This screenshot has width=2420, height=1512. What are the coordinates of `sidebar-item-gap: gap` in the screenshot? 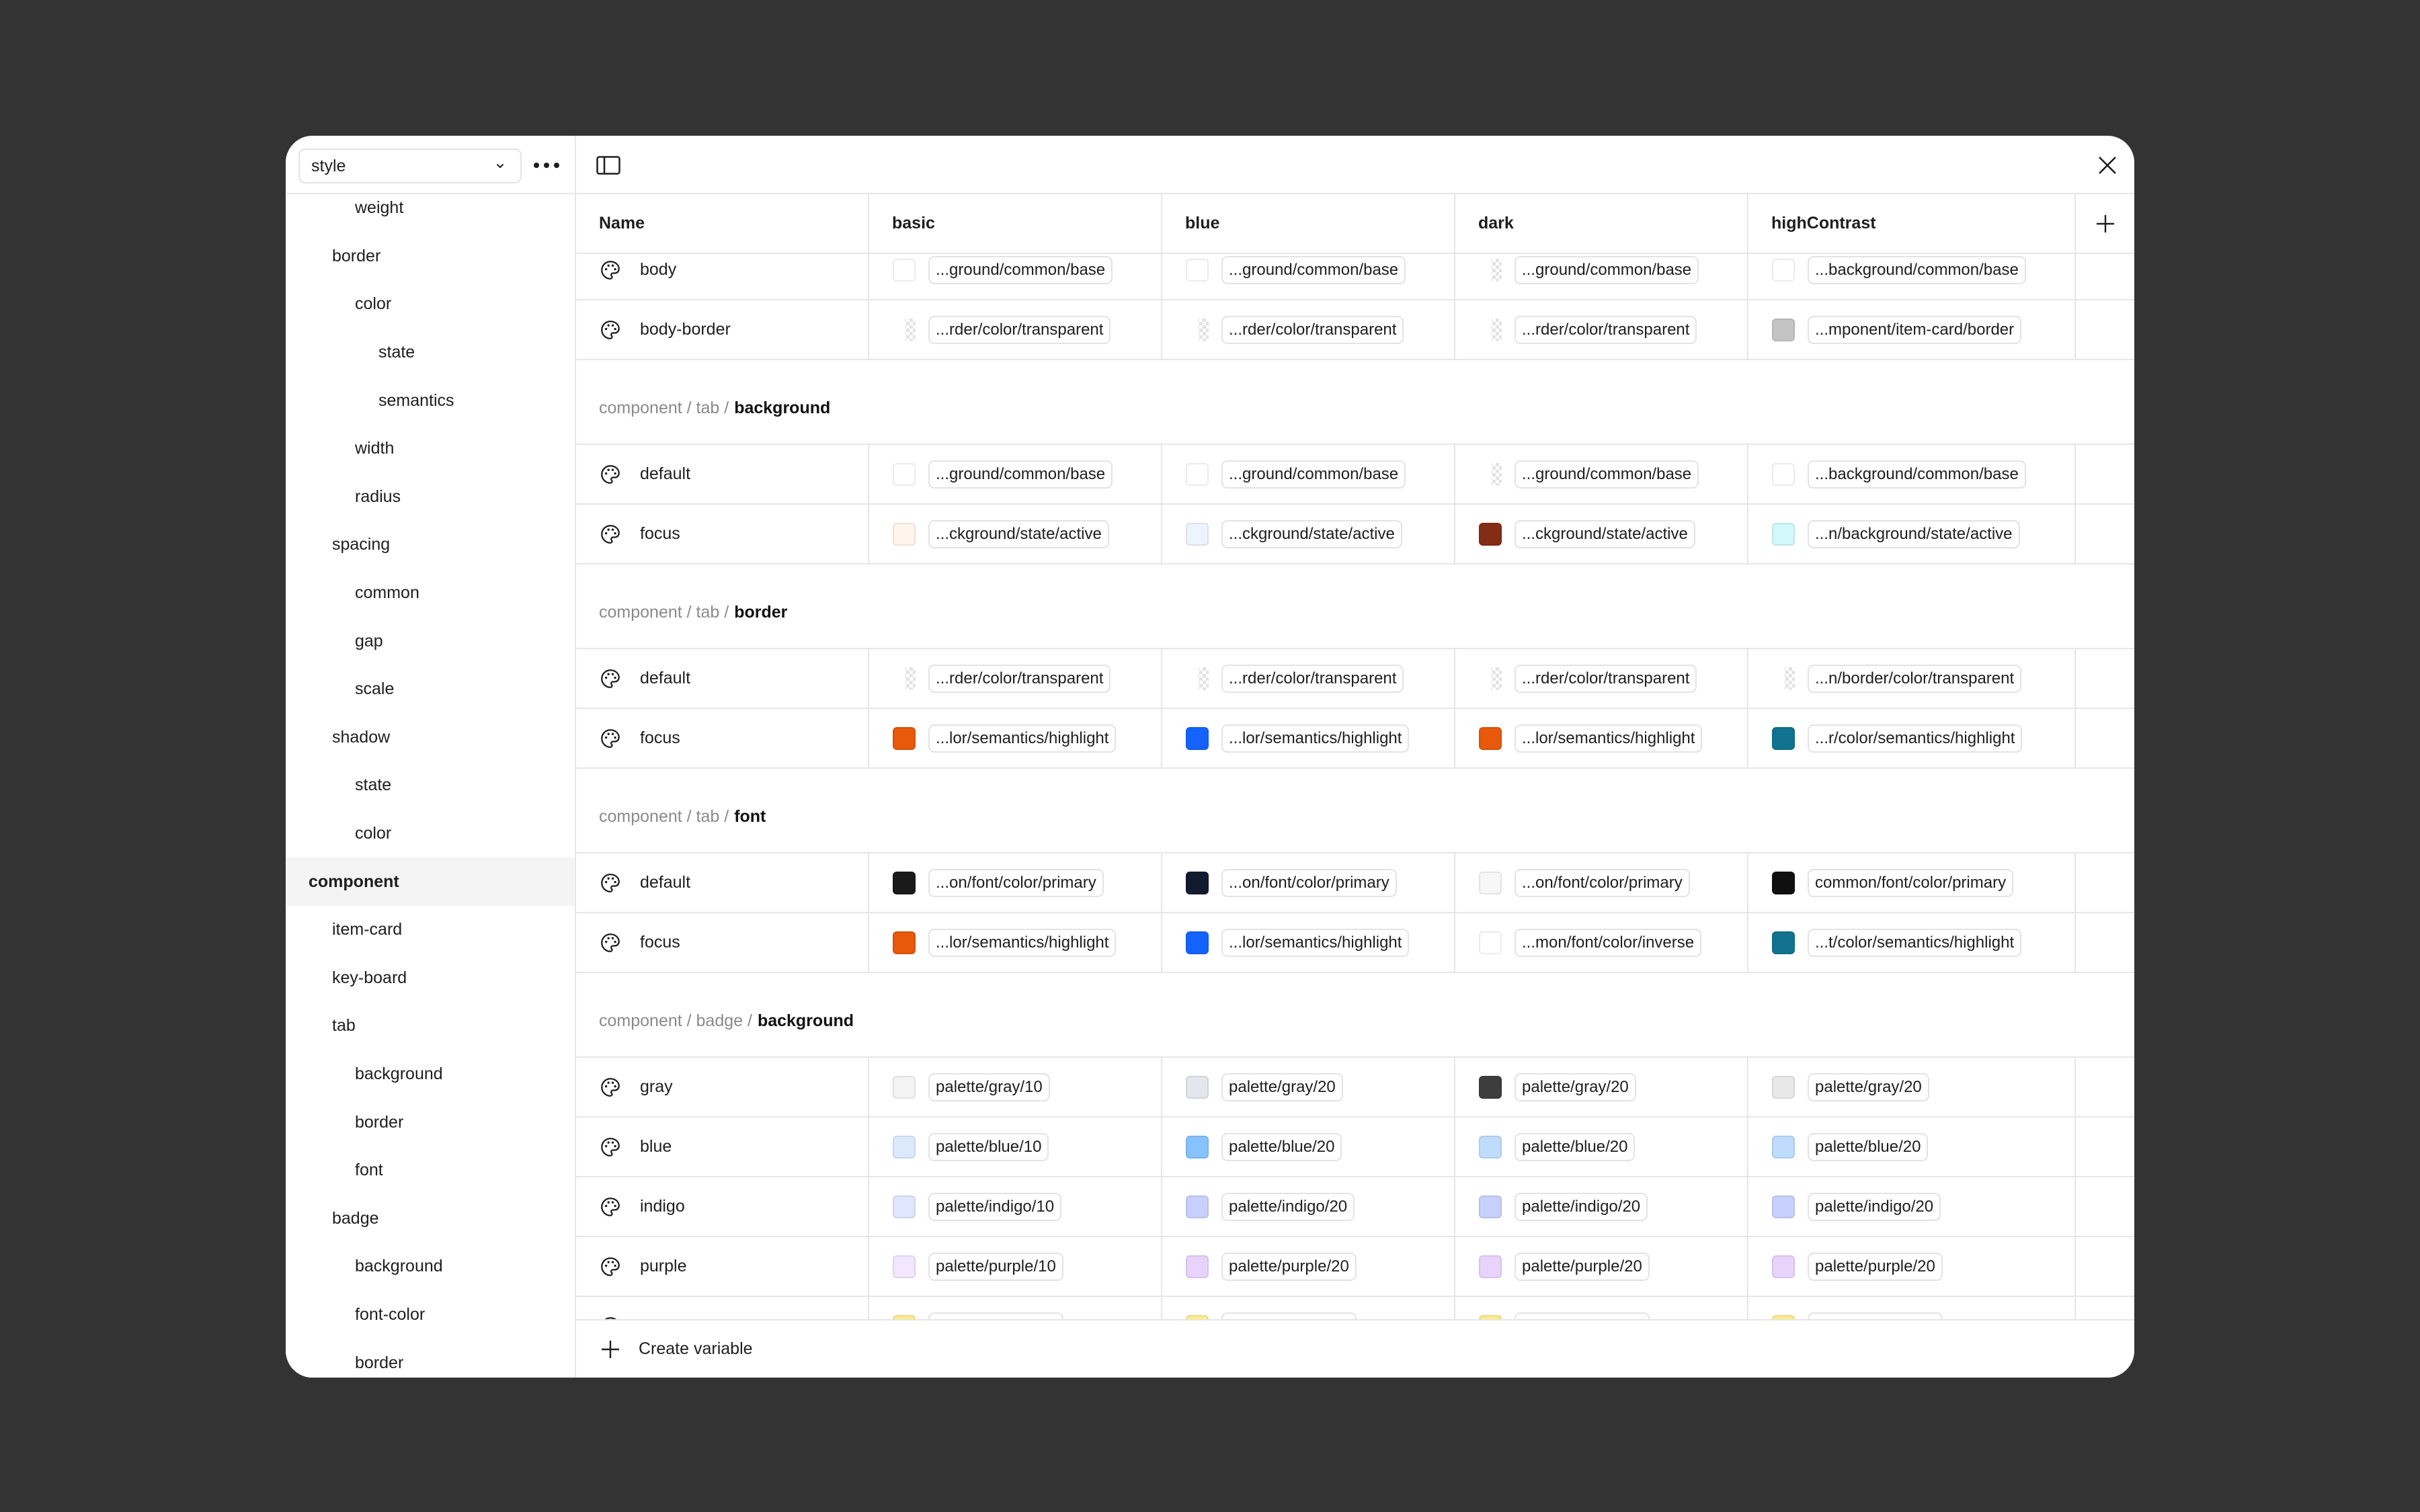 It's located at (430, 641).